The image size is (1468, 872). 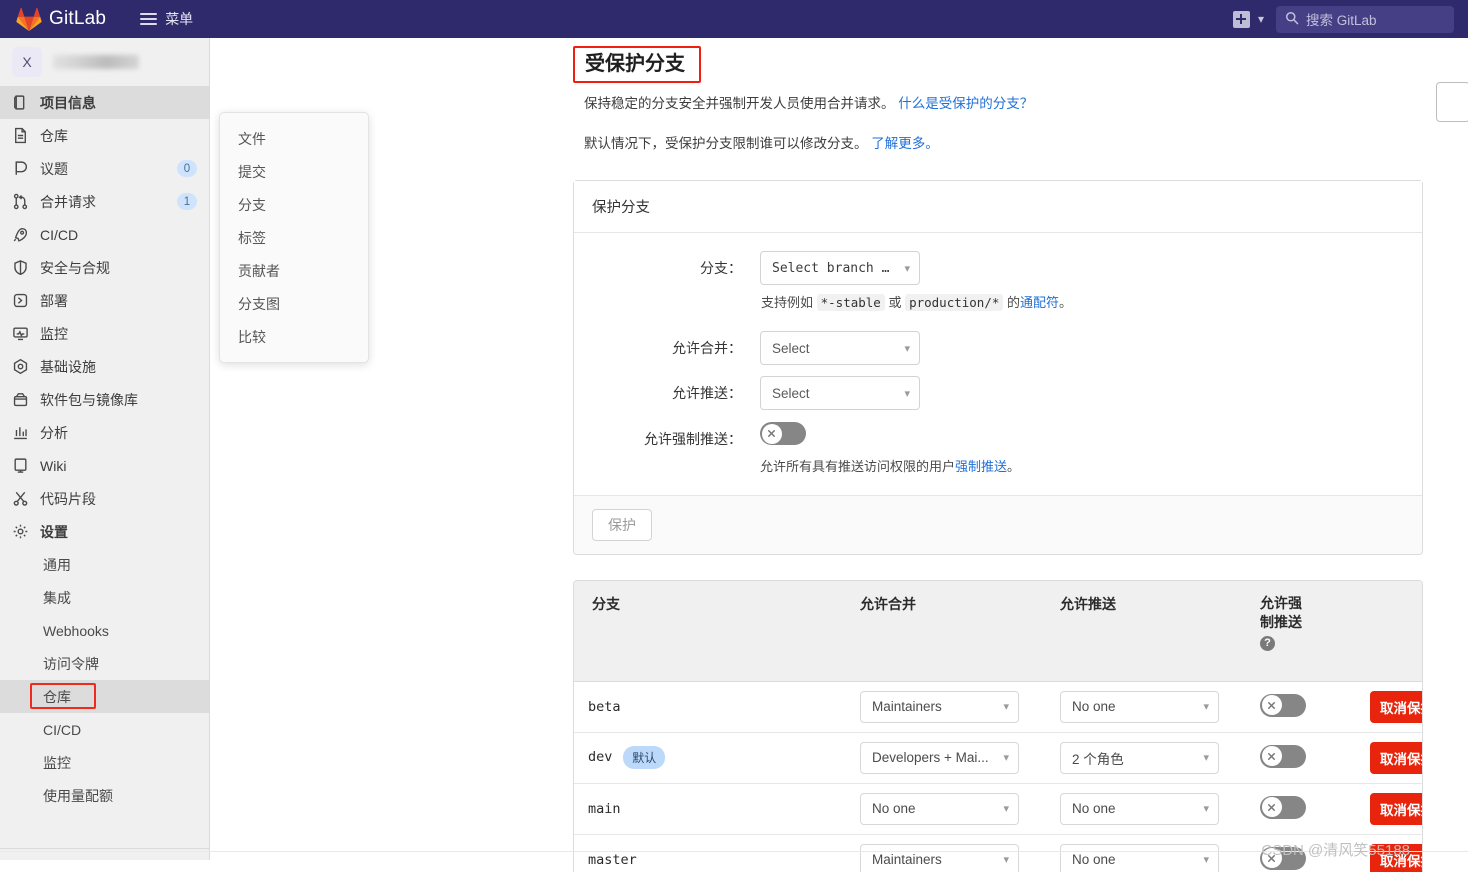 What do you see at coordinates (1335, 850) in the screenshot?
I see `watermark: CSDN @清风笑55188` at bounding box center [1335, 850].